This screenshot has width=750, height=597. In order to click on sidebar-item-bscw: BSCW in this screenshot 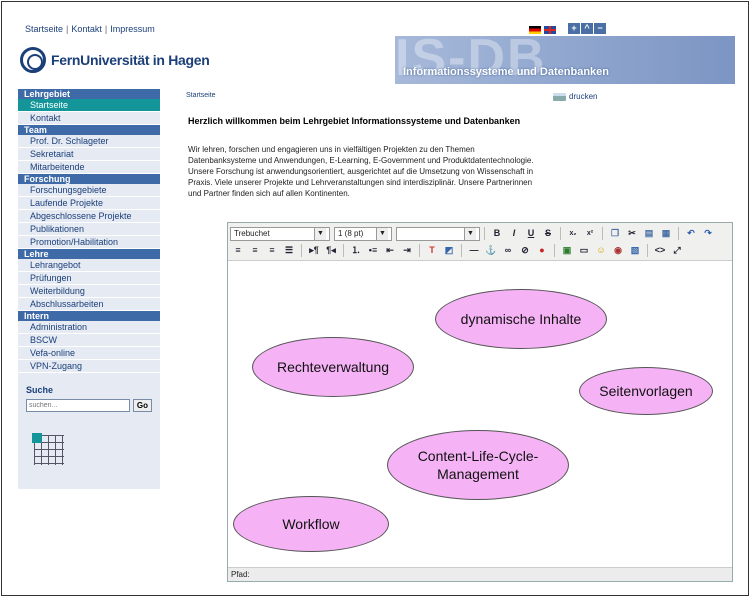, I will do `click(89, 340)`.